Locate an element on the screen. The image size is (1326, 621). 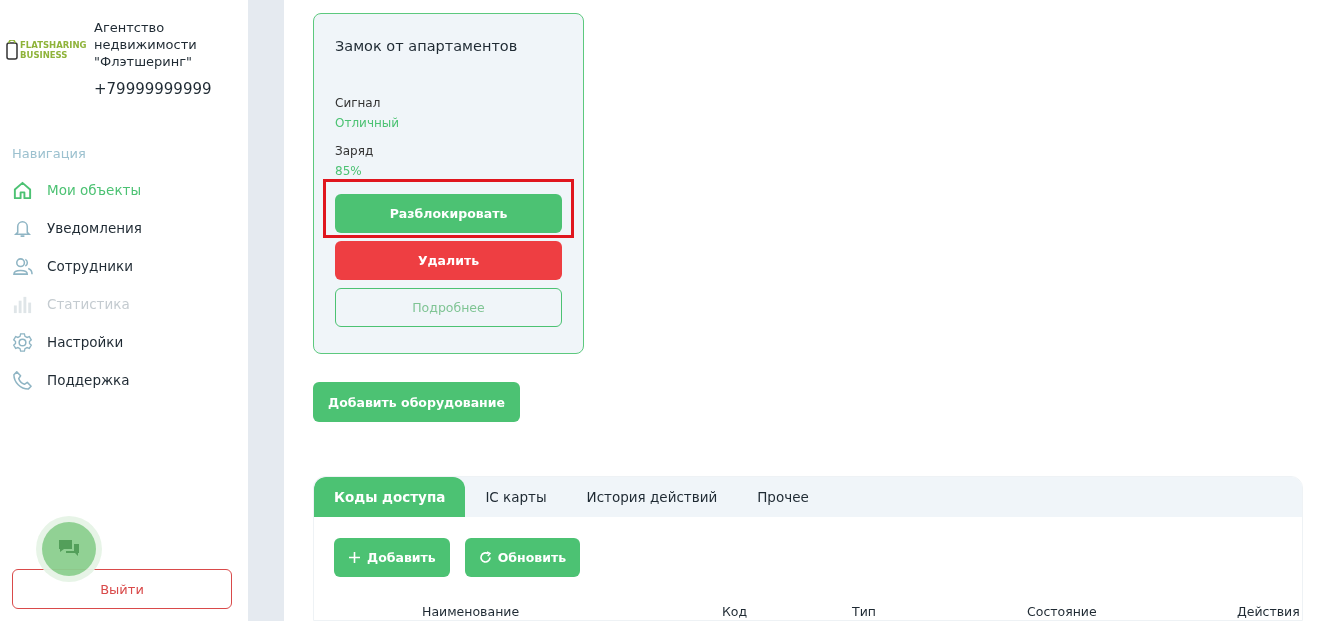
phone-number: +79999999999 is located at coordinates (153, 89).